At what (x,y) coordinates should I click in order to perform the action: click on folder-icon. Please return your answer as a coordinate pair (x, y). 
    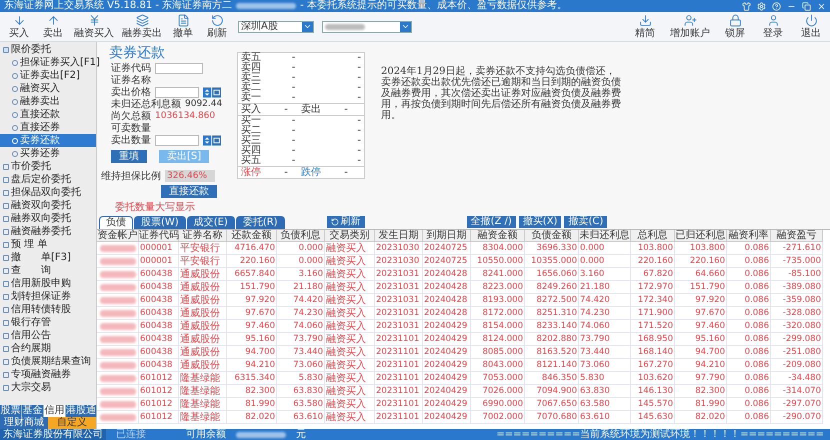
    Looking at the image, I should click on (6, 167).